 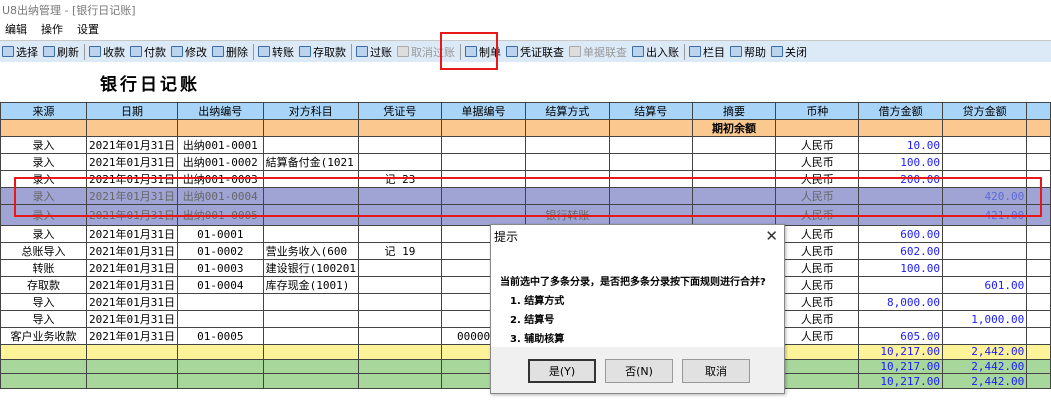 I want to click on rule-item: 1. 结算方式, so click(x=537, y=301).